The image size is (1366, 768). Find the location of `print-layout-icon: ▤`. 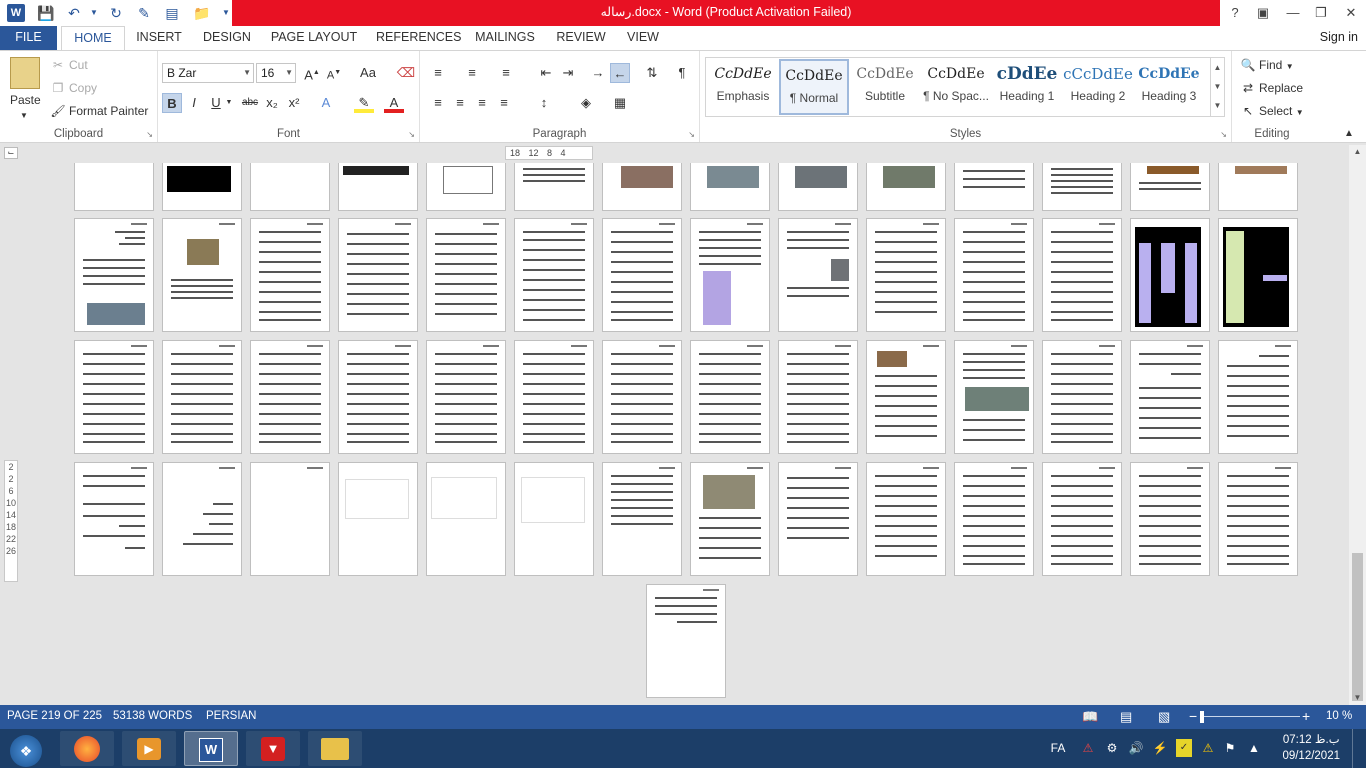

print-layout-icon: ▤ is located at coordinates (1126, 716).